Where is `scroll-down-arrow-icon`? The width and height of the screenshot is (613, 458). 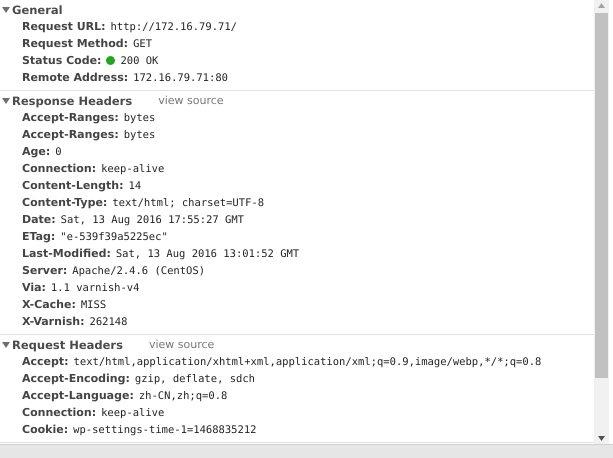
scroll-down-arrow-icon is located at coordinates (601, 438).